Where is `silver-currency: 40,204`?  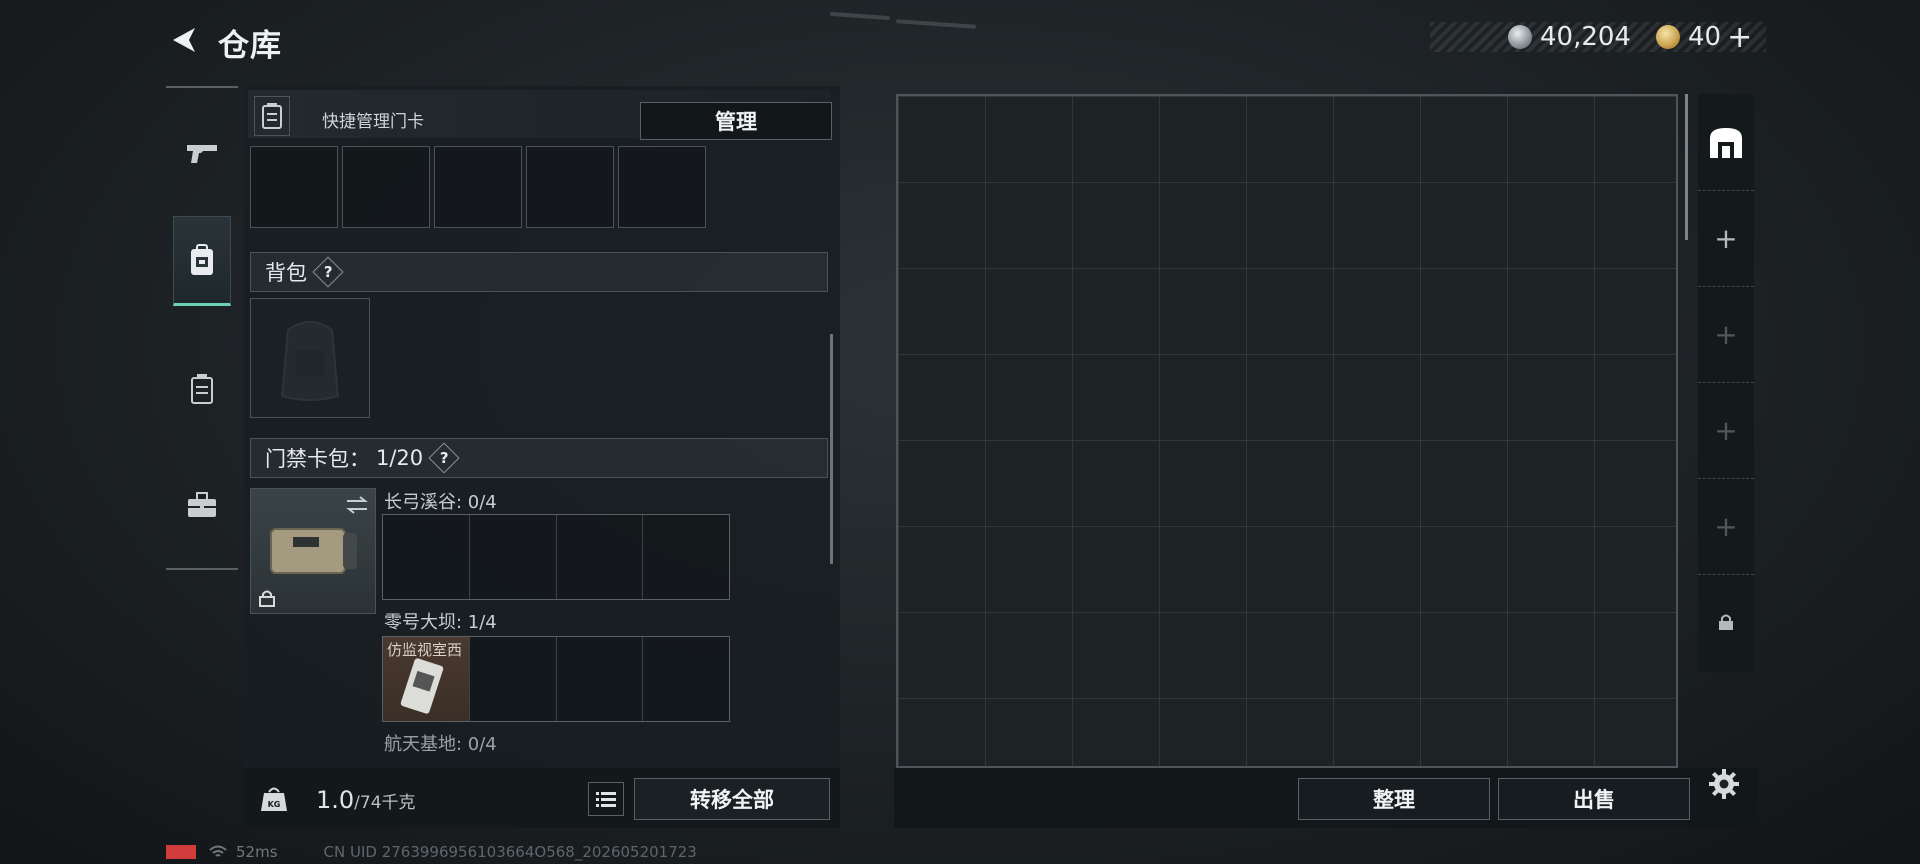
silver-currency: 40,204 is located at coordinates (1569, 37).